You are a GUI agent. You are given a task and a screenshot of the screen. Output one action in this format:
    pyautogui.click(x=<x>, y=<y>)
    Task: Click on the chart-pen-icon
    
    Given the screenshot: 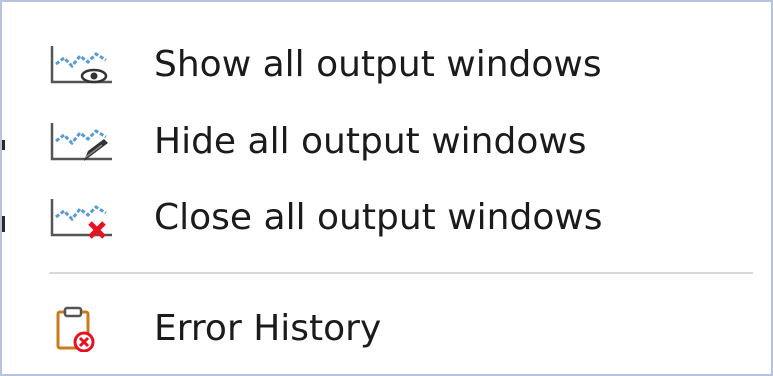 What is the action you would take?
    pyautogui.click(x=82, y=142)
    